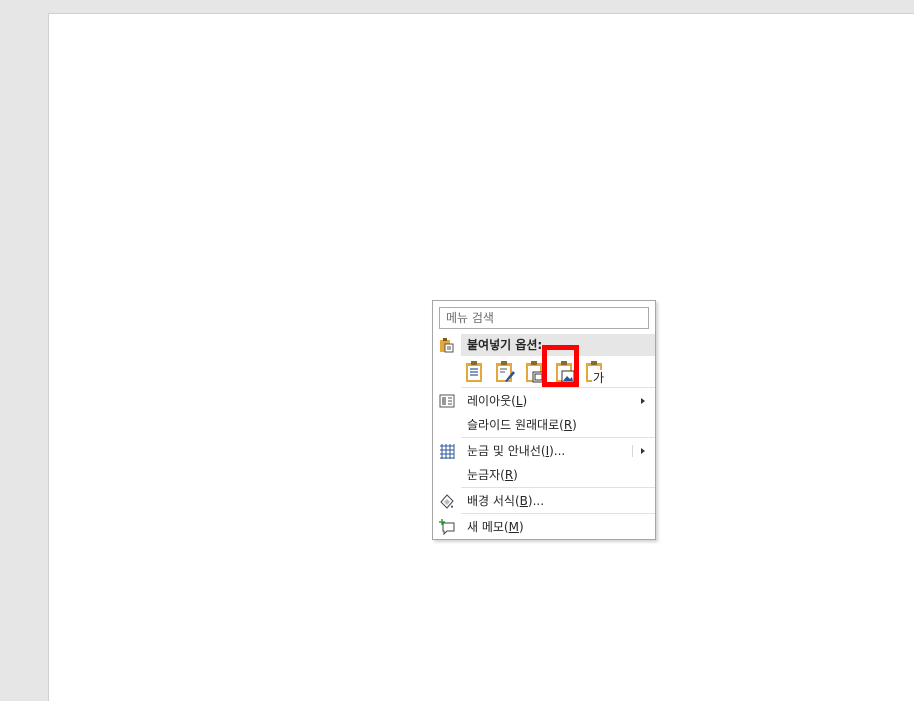 This screenshot has width=914, height=701. Describe the element at coordinates (447, 501) in the screenshot. I see `format-background-icon` at that location.